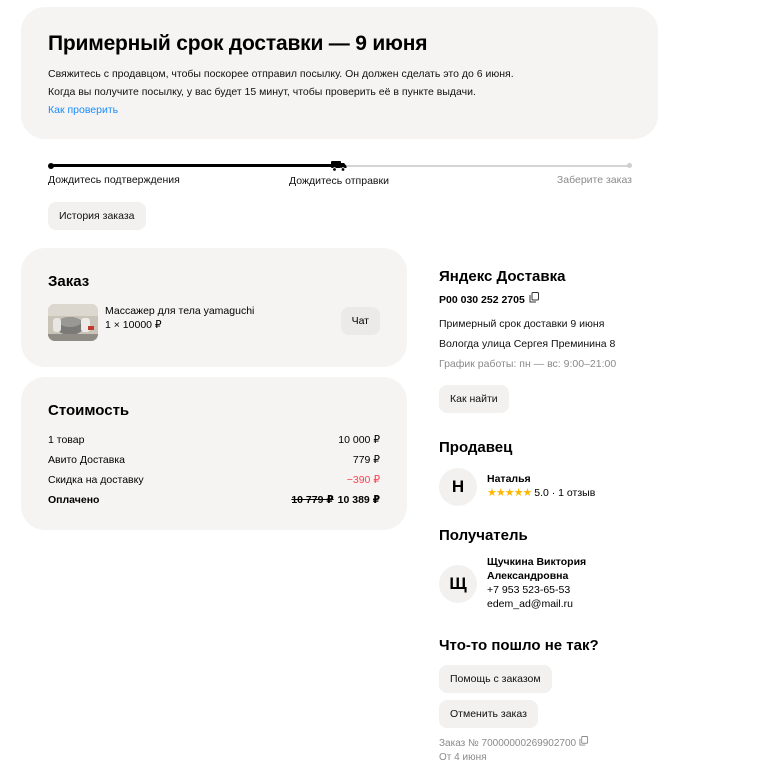 The height and width of the screenshot is (767, 765). Describe the element at coordinates (509, 479) in the screenshot. I see `seller-name: Наталья` at that location.